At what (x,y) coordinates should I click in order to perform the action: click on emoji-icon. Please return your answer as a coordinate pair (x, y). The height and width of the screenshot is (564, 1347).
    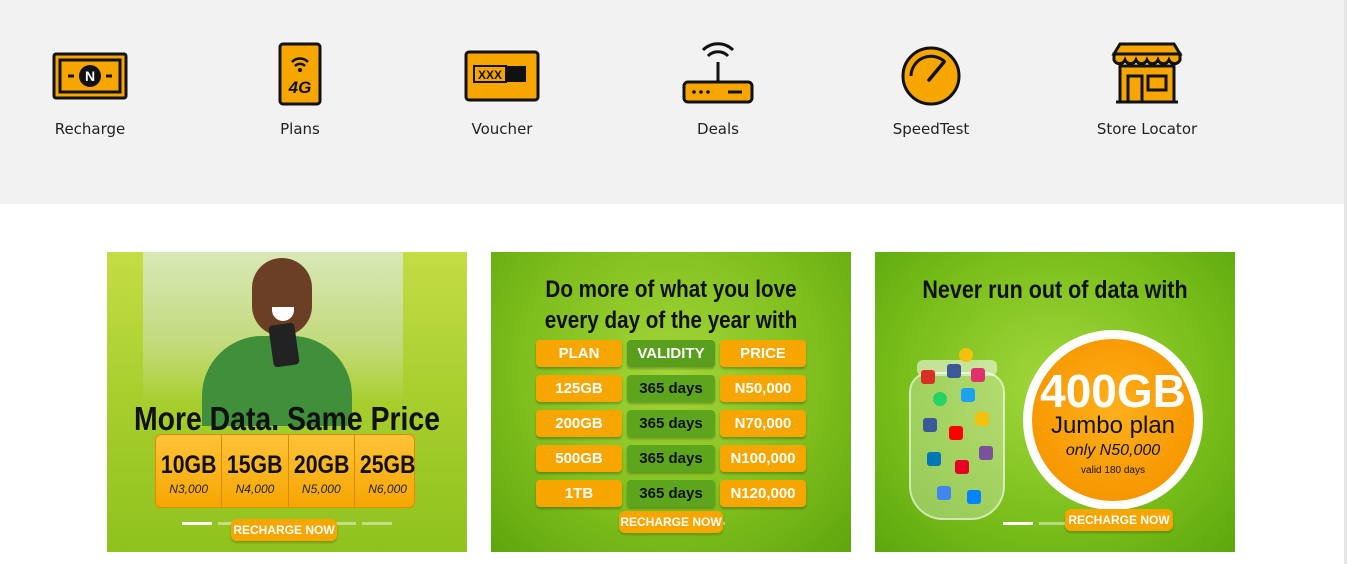
    Looking at the image, I should click on (966, 355).